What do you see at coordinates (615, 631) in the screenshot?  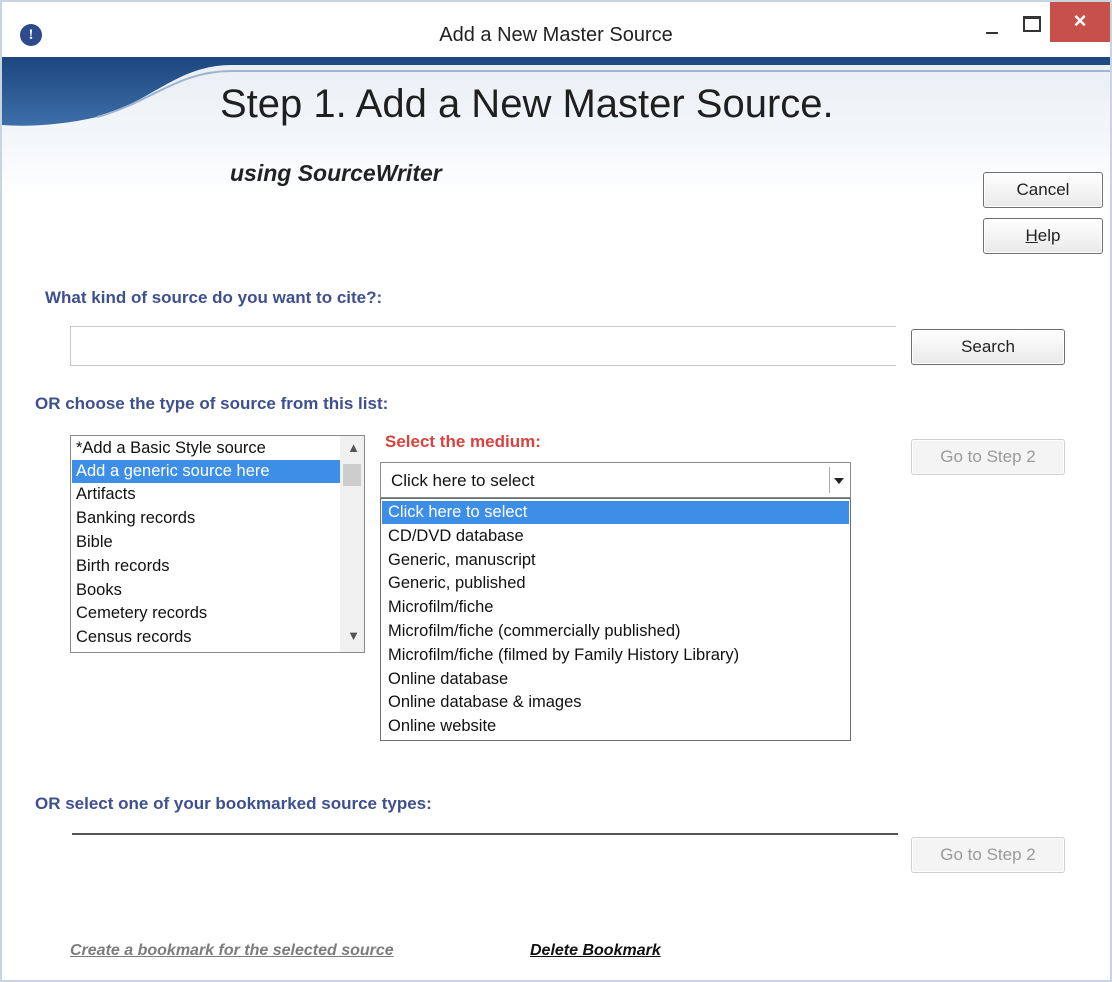 I see `medium-option: Microfilm/fiche (commercially published)` at bounding box center [615, 631].